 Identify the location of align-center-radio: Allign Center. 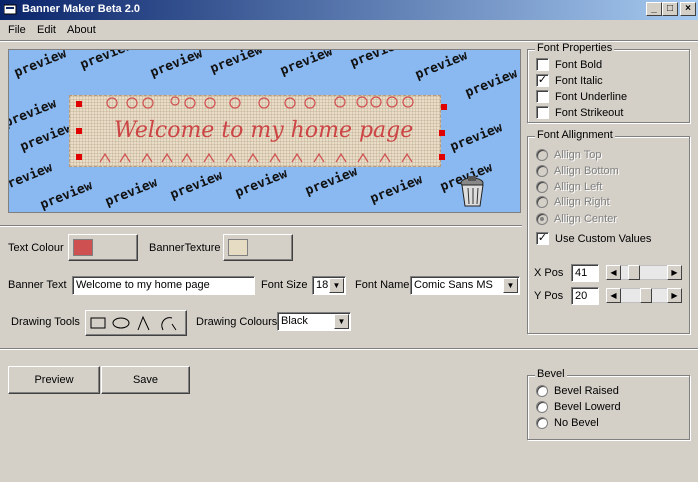
(576, 219).